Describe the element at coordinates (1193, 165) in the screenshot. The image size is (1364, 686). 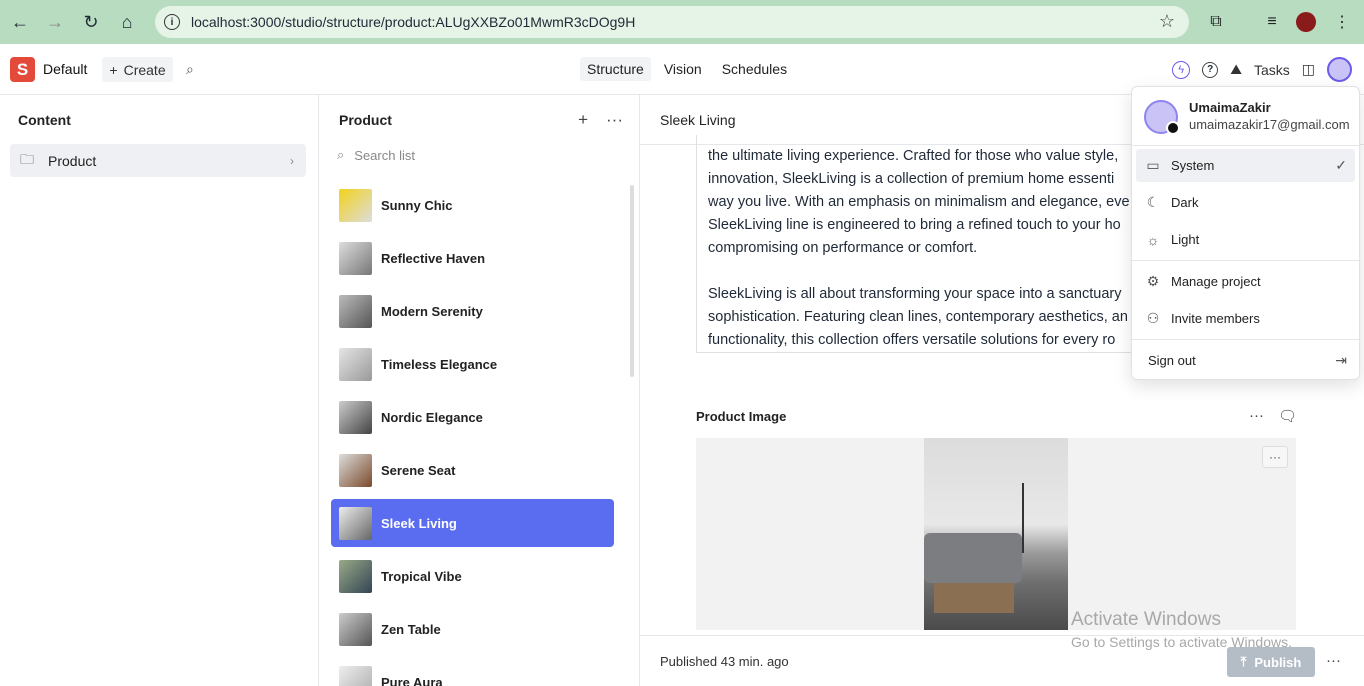
I see `menu-item-label: System` at that location.